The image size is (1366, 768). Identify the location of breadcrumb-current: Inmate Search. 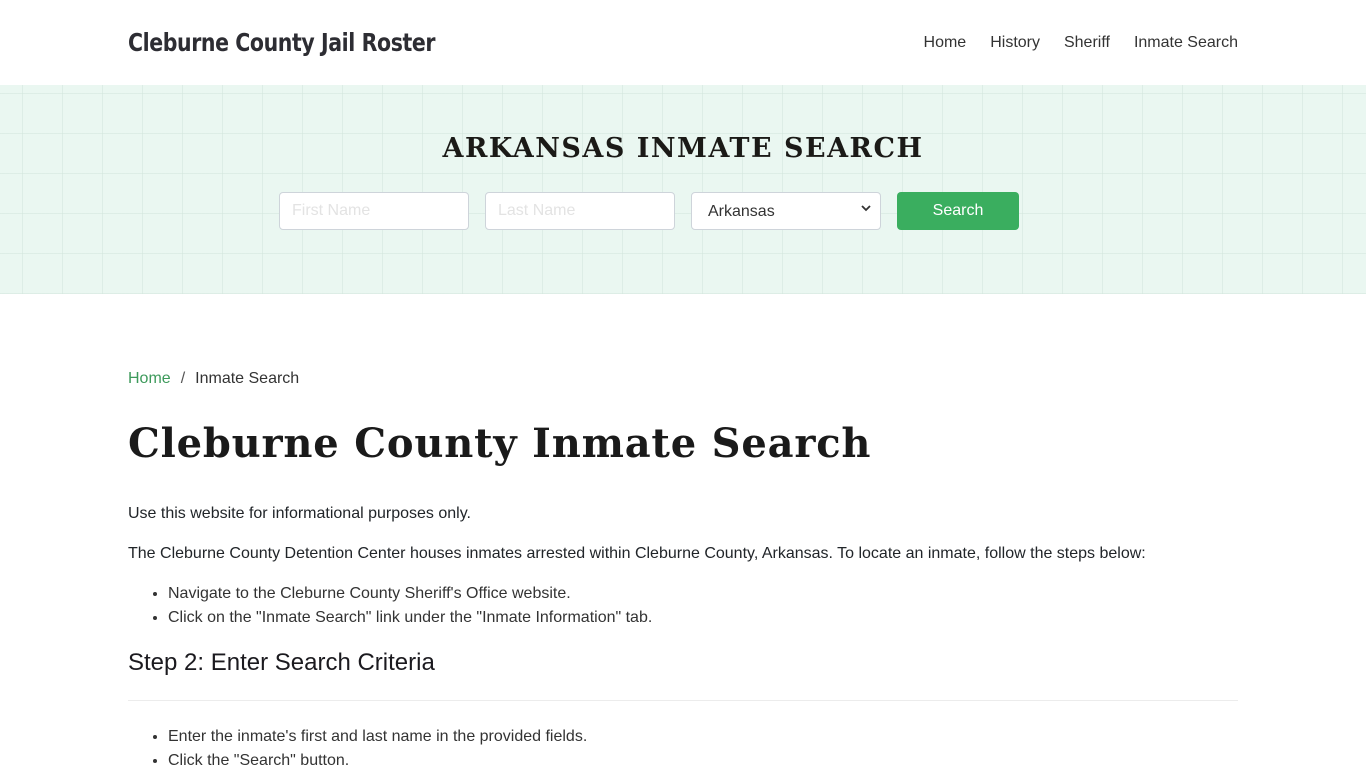
(247, 378).